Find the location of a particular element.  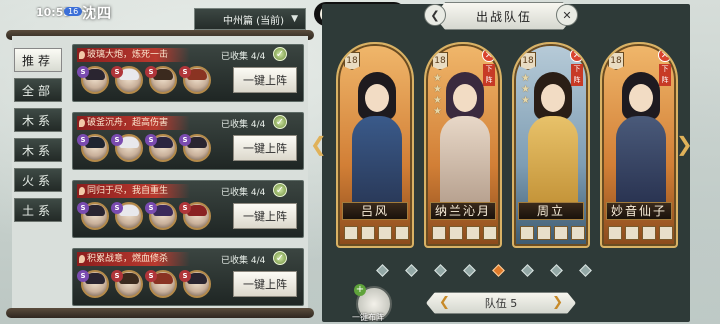

page-dot-active is located at coordinates (498, 270).